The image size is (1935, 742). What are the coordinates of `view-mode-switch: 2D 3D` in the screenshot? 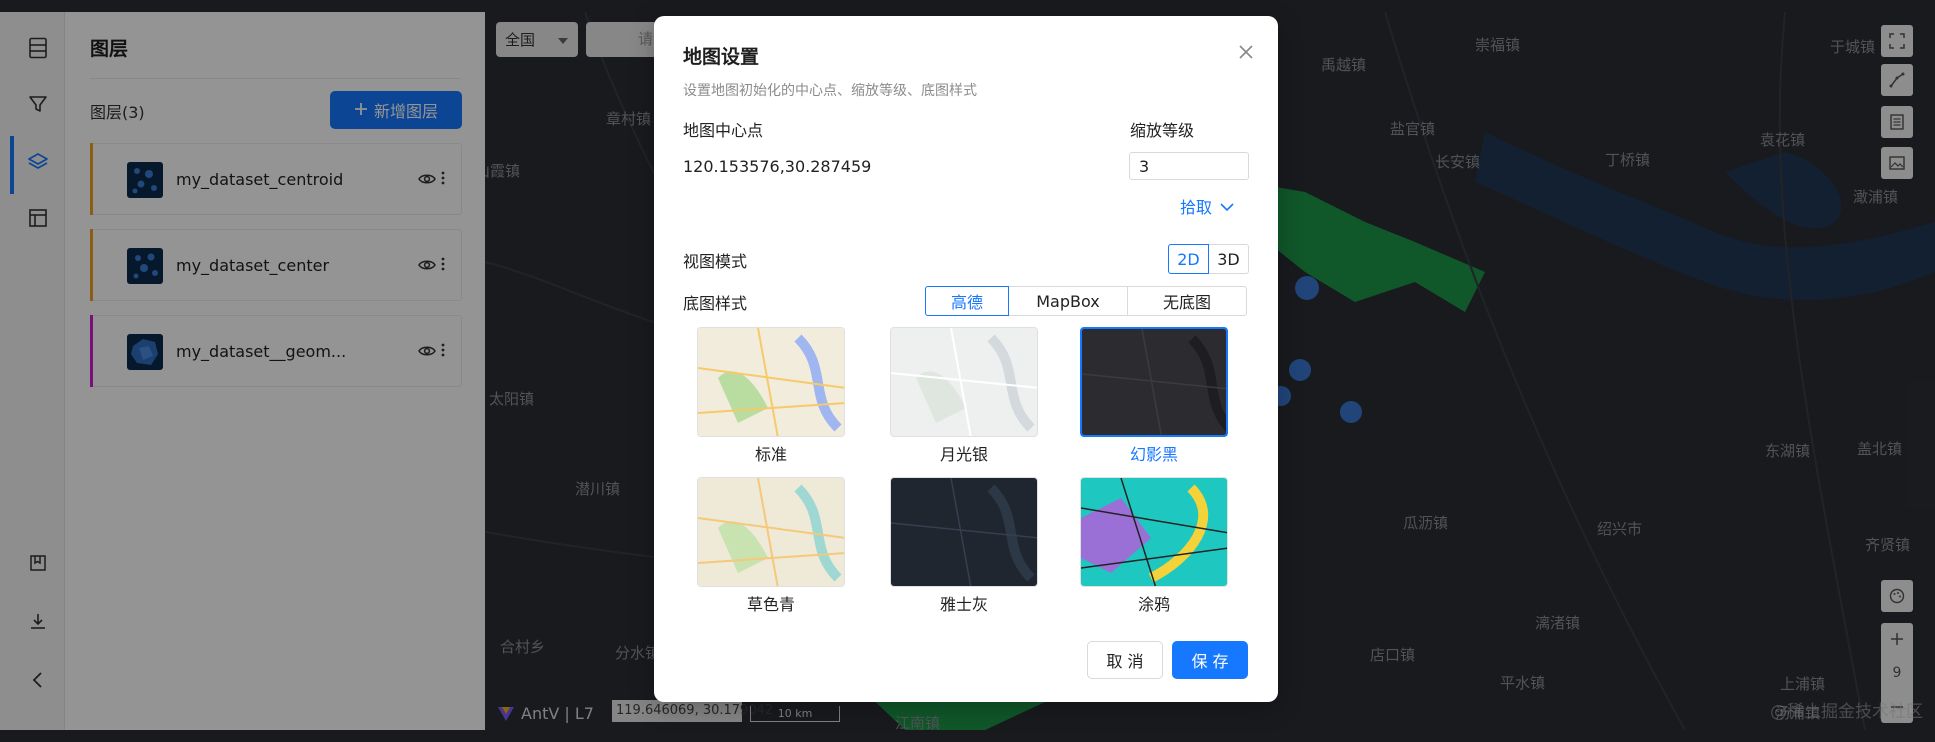 It's located at (1208, 259).